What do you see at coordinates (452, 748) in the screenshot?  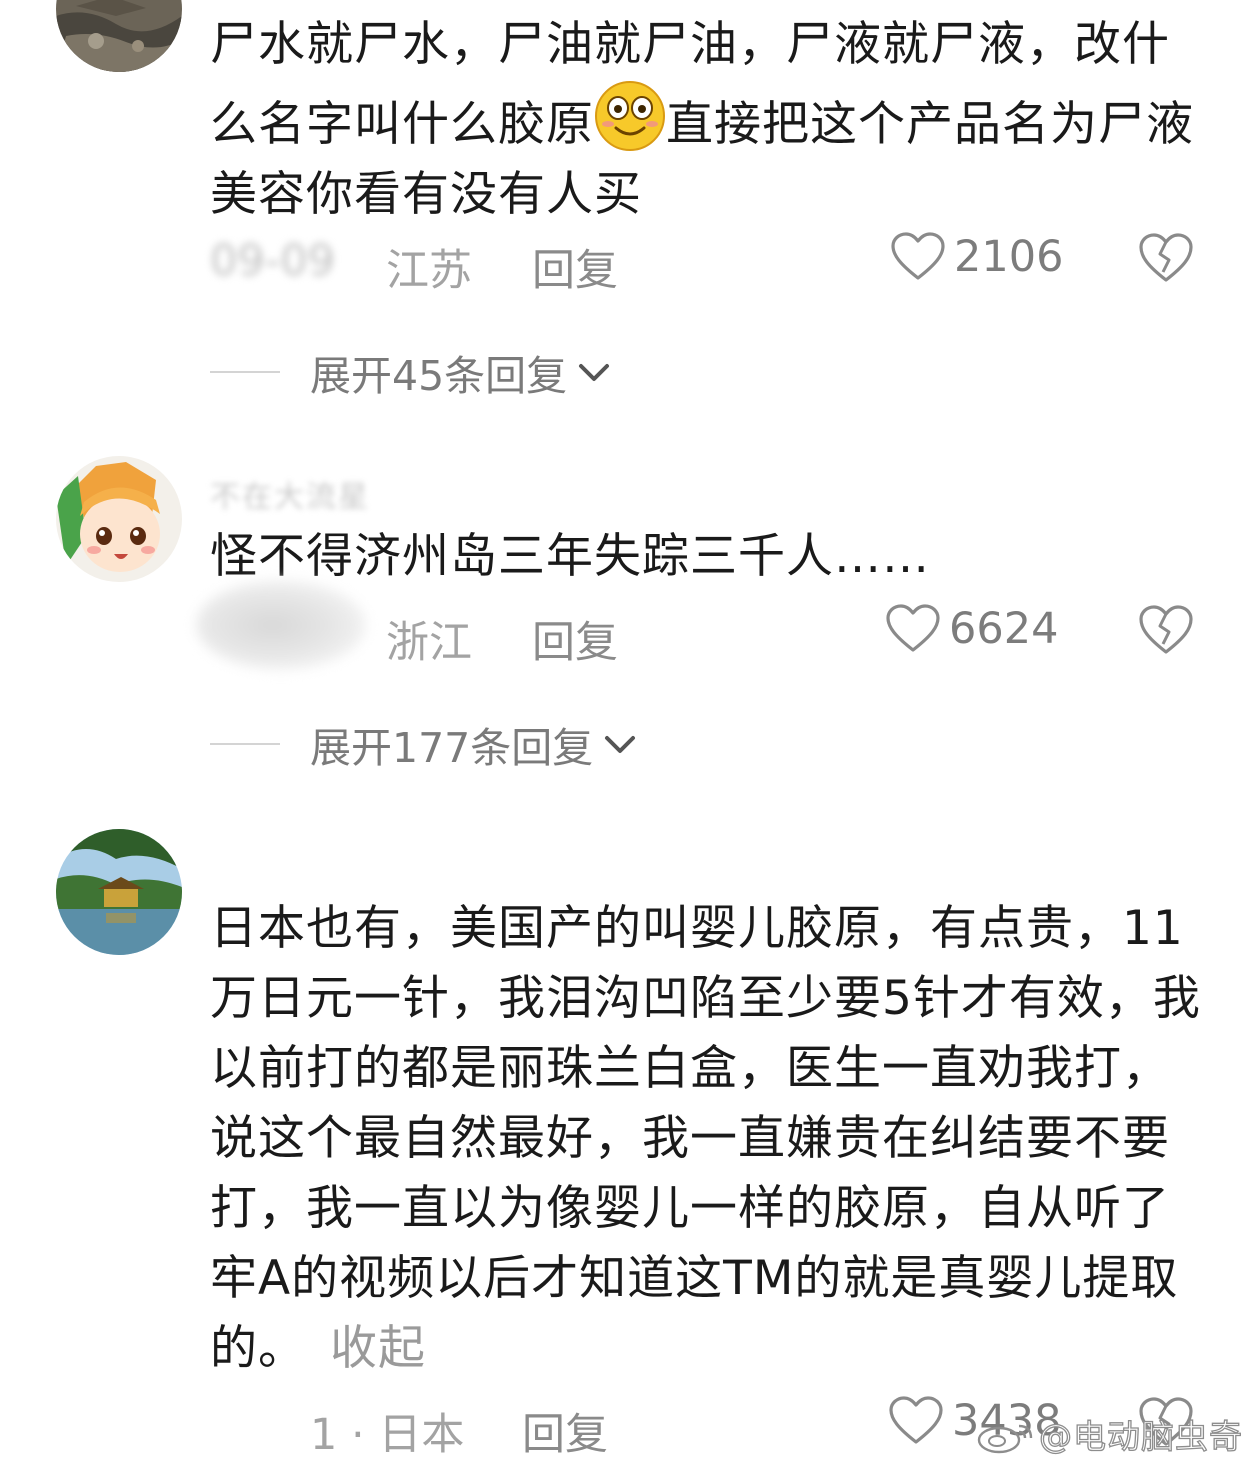 I see `comment-2-expand-label: 展开177条回复` at bounding box center [452, 748].